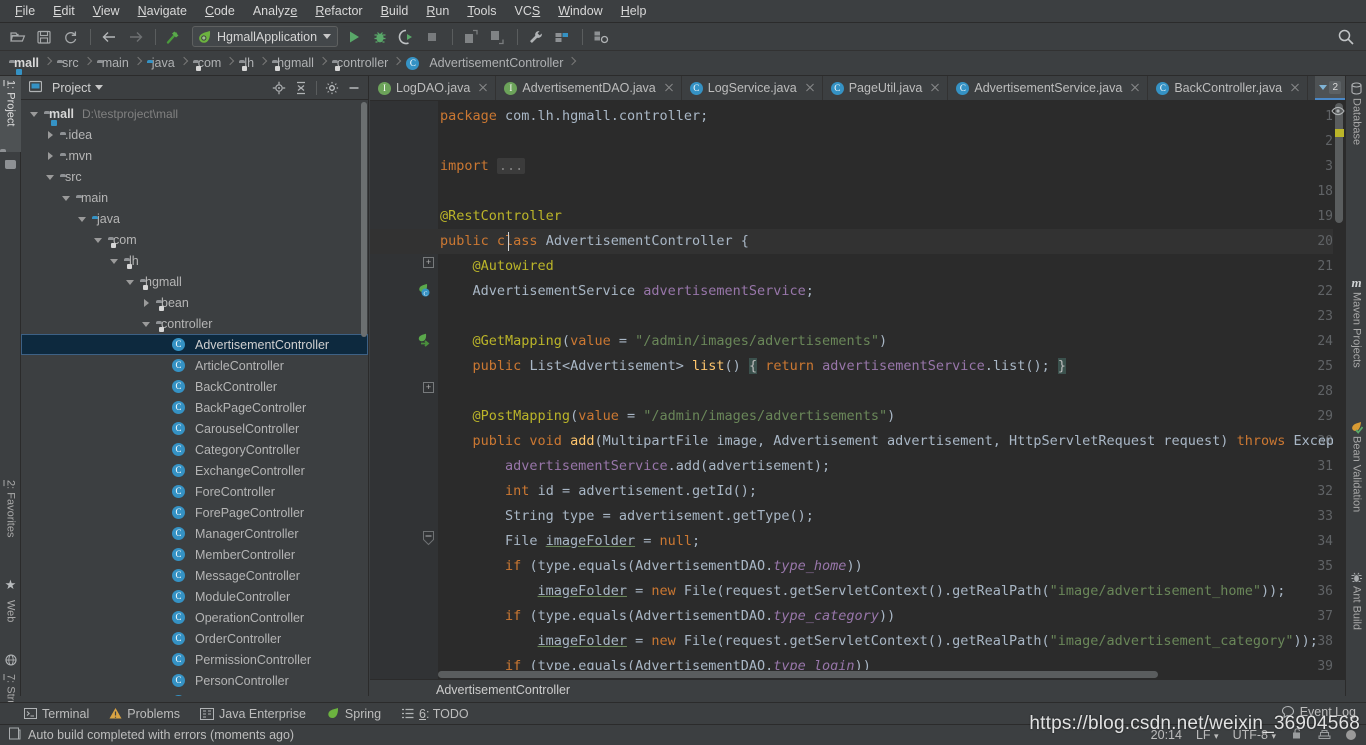 The height and width of the screenshot is (745, 1366). Describe the element at coordinates (194, 491) in the screenshot. I see `tree-item: C ForeController` at that location.